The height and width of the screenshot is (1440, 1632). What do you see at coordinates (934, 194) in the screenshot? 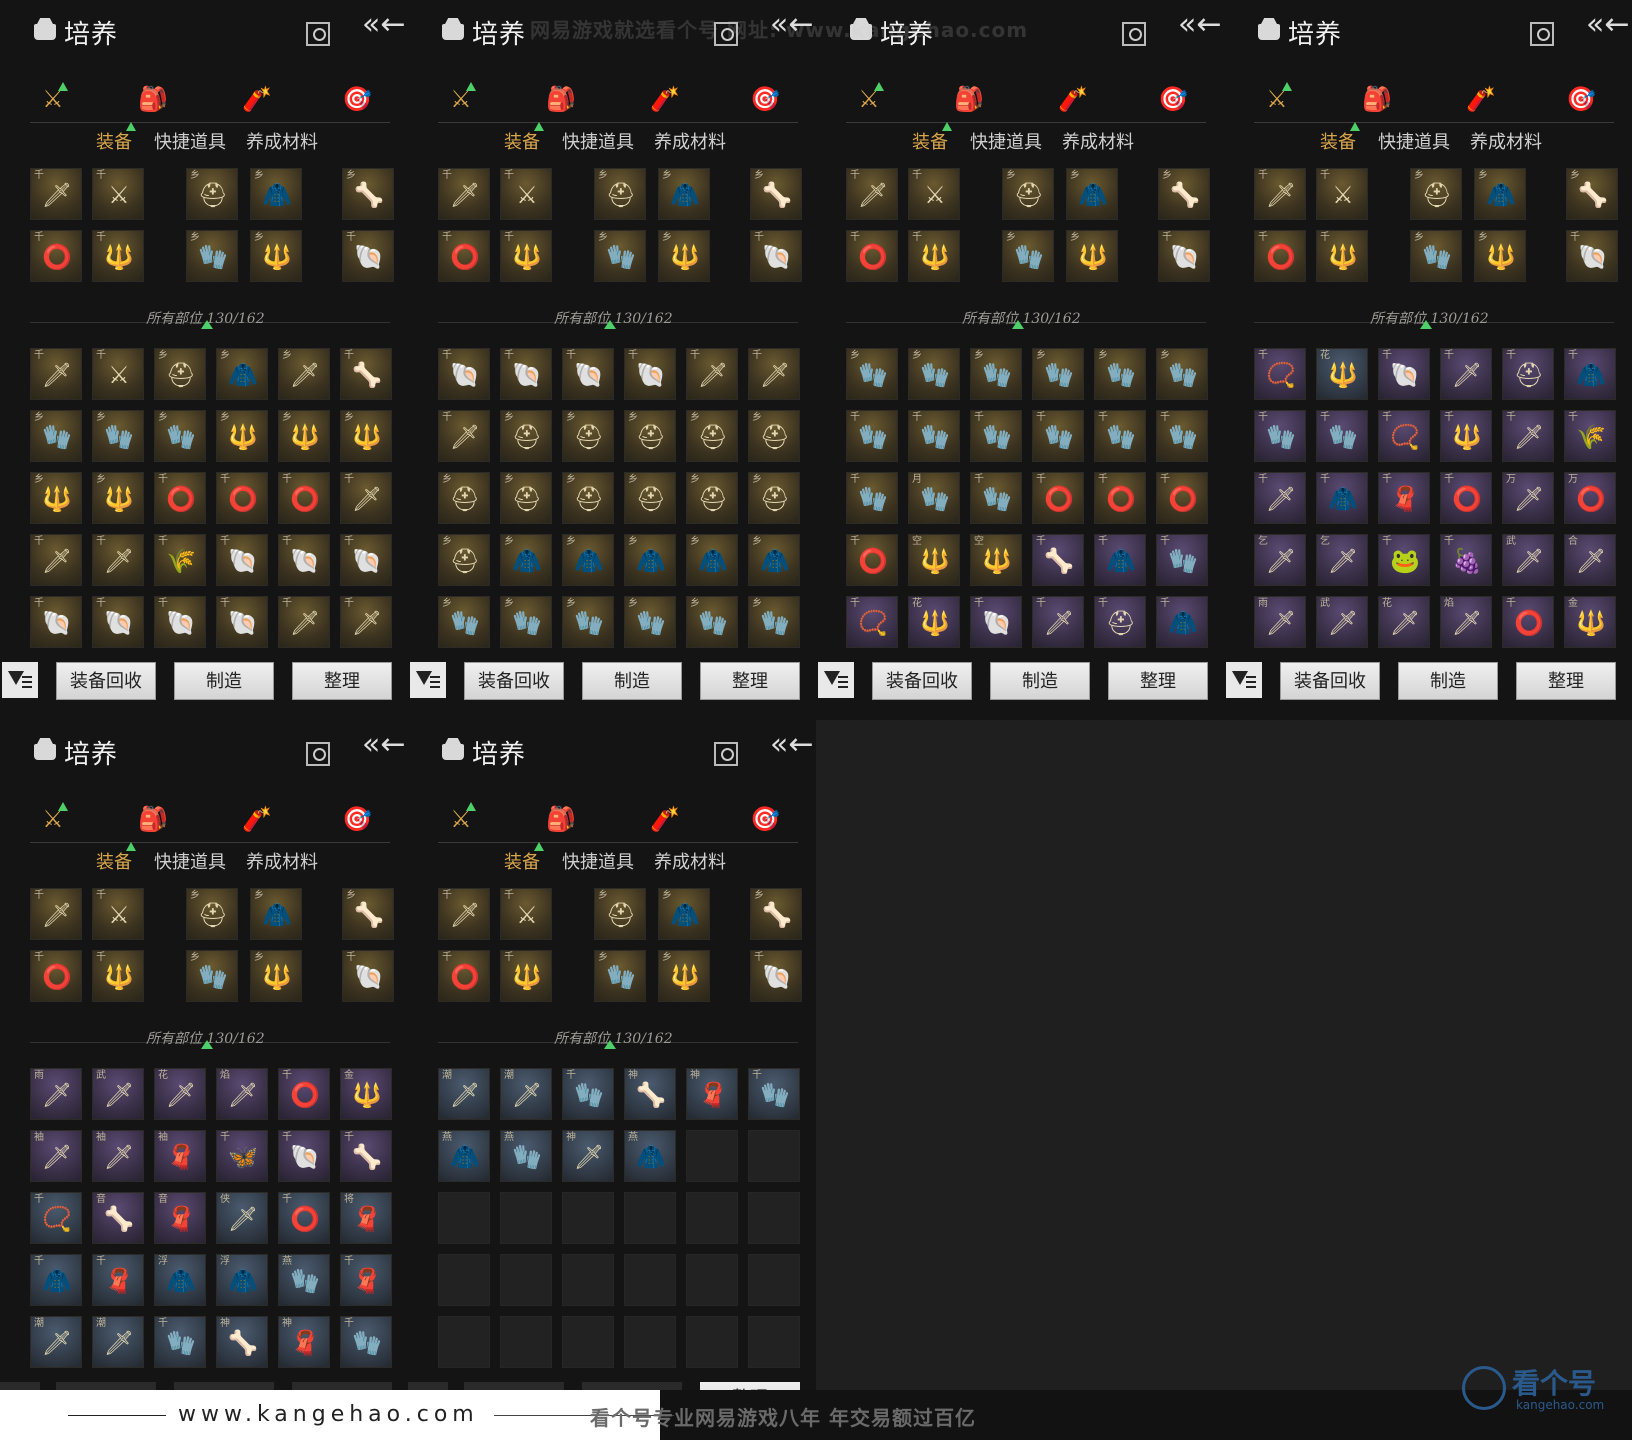
I see `item-slot: 千 ⚔` at bounding box center [934, 194].